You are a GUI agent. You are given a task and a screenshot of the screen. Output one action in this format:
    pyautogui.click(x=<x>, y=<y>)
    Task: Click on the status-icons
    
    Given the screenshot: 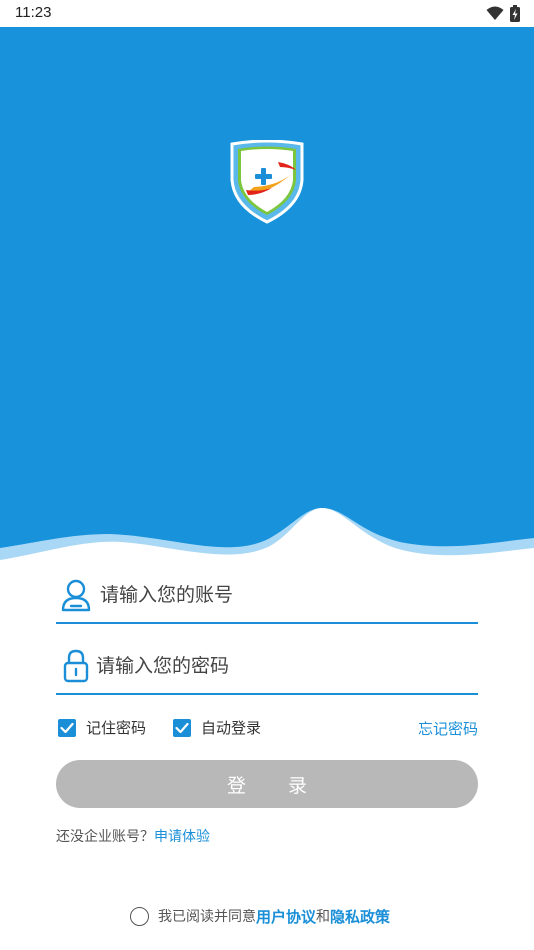 What is the action you would take?
    pyautogui.click(x=503, y=15)
    